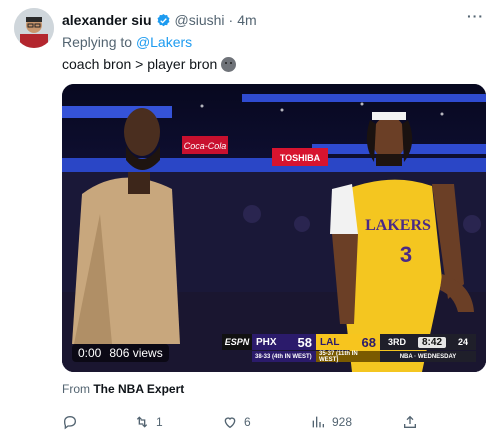 The width and height of the screenshot is (500, 440). What do you see at coordinates (136, 353) in the screenshot?
I see `video-views: 806 views` at bounding box center [136, 353].